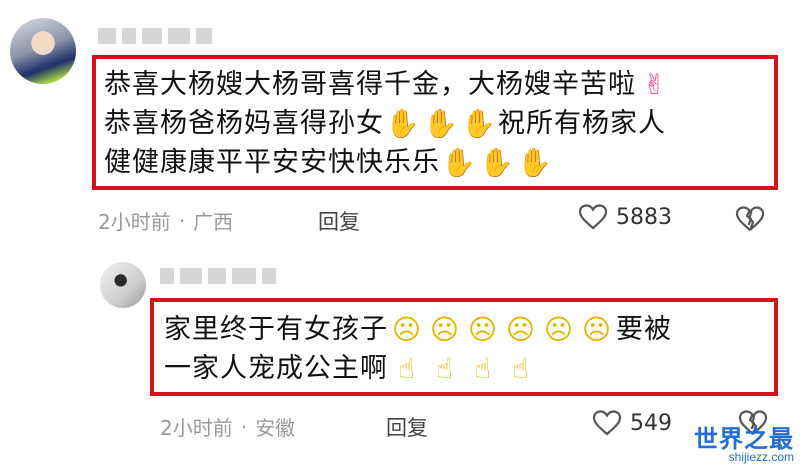  I want to click on watermark-title: 世界之最, so click(744, 439).